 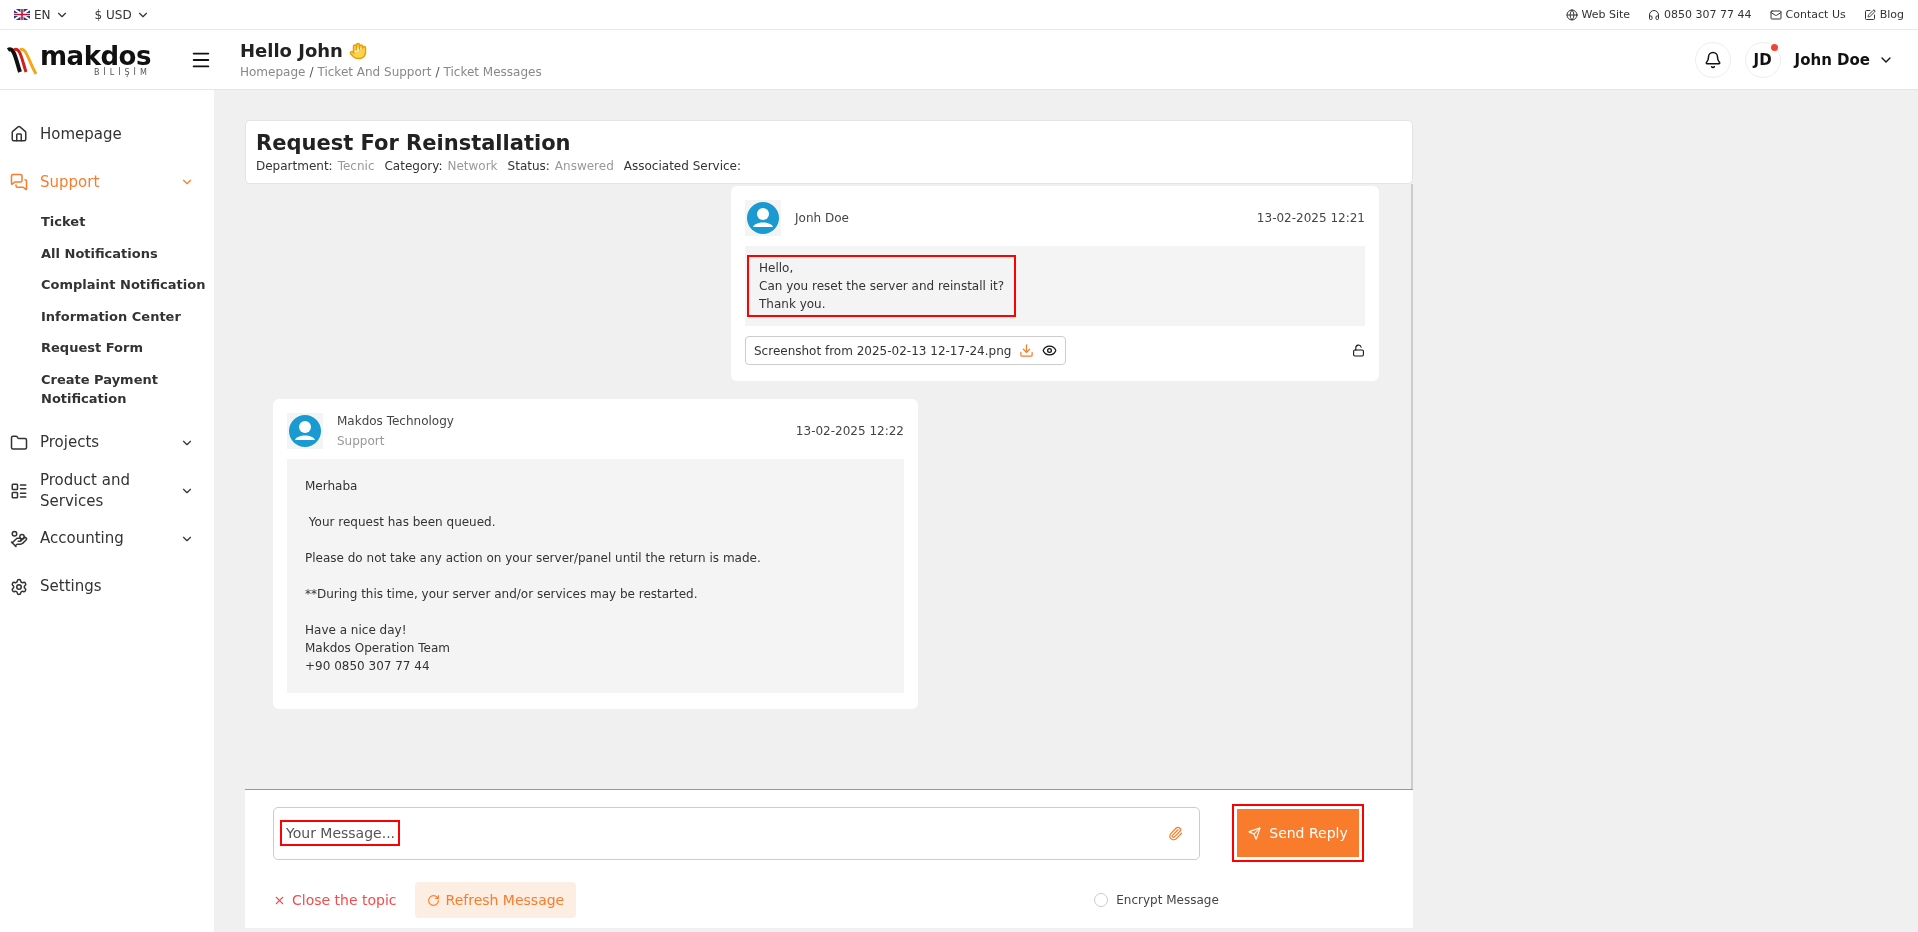 I want to click on sidebar-subitem: Complaint Notification, so click(x=127, y=285).